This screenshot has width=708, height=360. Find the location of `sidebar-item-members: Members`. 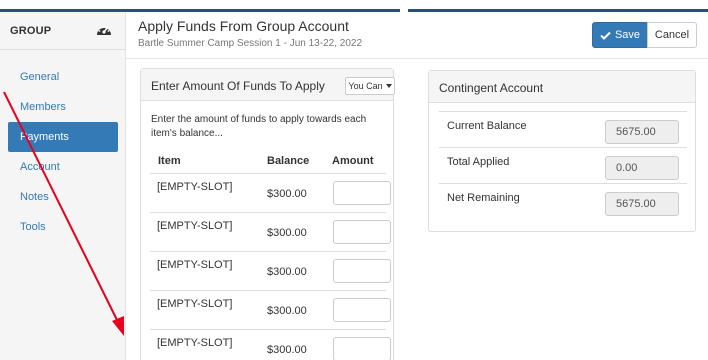

sidebar-item-members: Members is located at coordinates (63, 107).